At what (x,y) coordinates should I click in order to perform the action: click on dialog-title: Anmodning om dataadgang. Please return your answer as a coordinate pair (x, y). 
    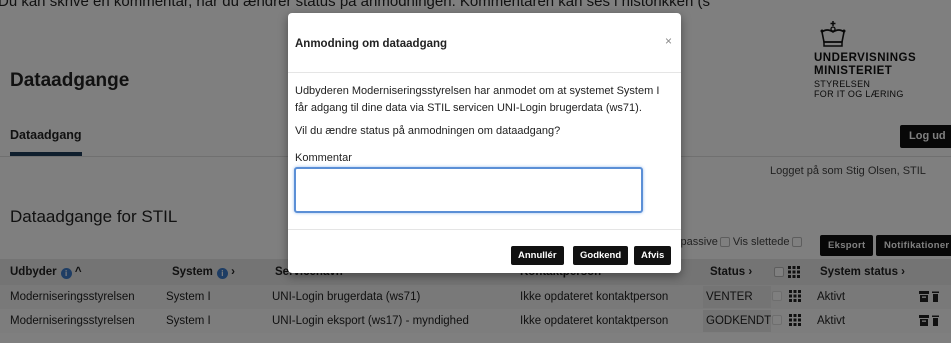
    Looking at the image, I should click on (371, 44).